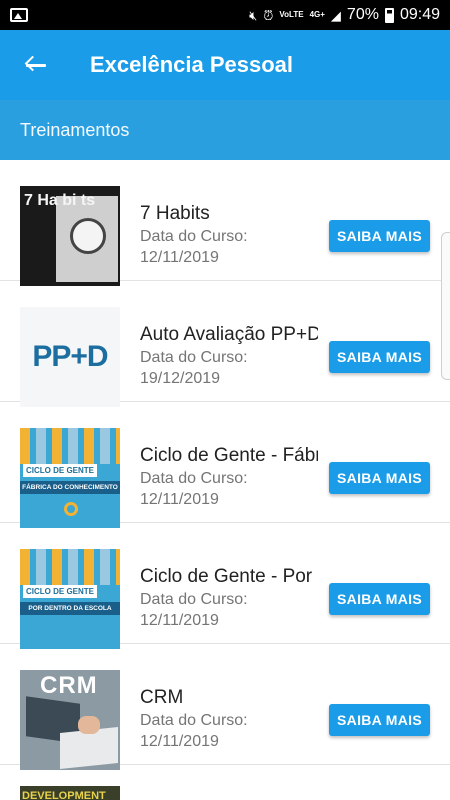 The height and width of the screenshot is (800, 450). What do you see at coordinates (291, 14) in the screenshot?
I see `volte-label: VoLTE` at bounding box center [291, 14].